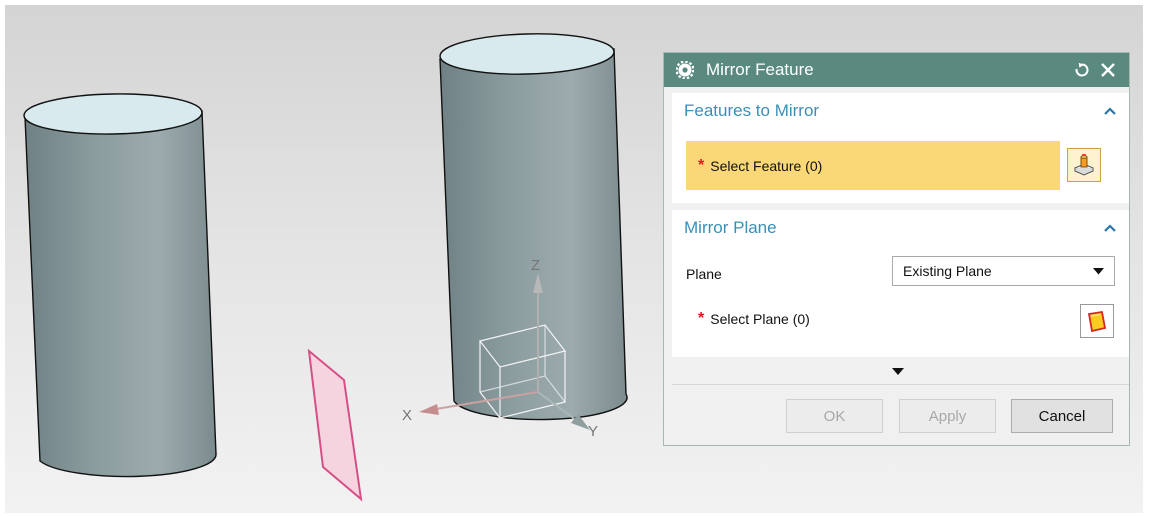  What do you see at coordinates (533, 226) in the screenshot?
I see `right-cylinder` at bounding box center [533, 226].